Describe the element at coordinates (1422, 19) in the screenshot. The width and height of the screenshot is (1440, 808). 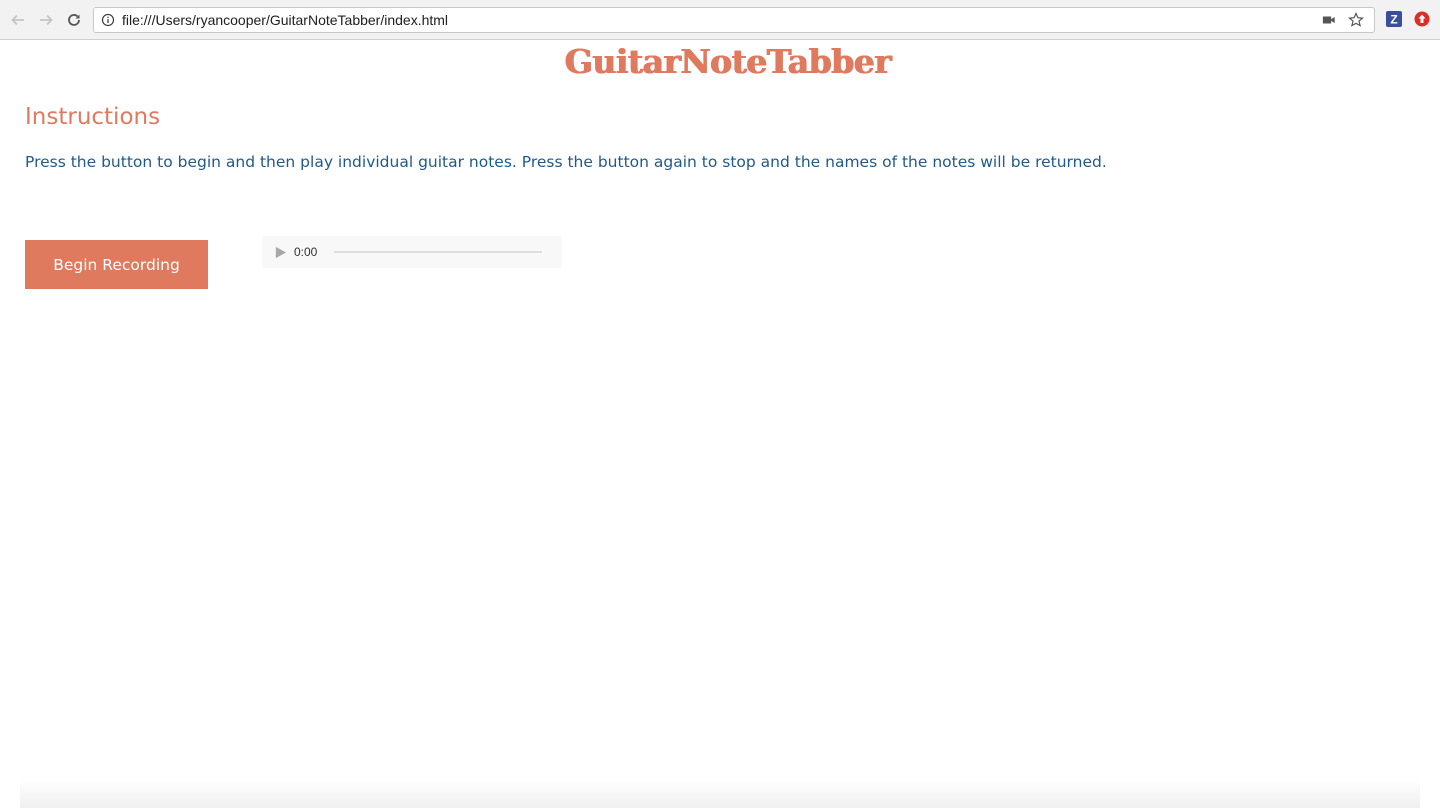
I see `upload-extension-icon` at that location.